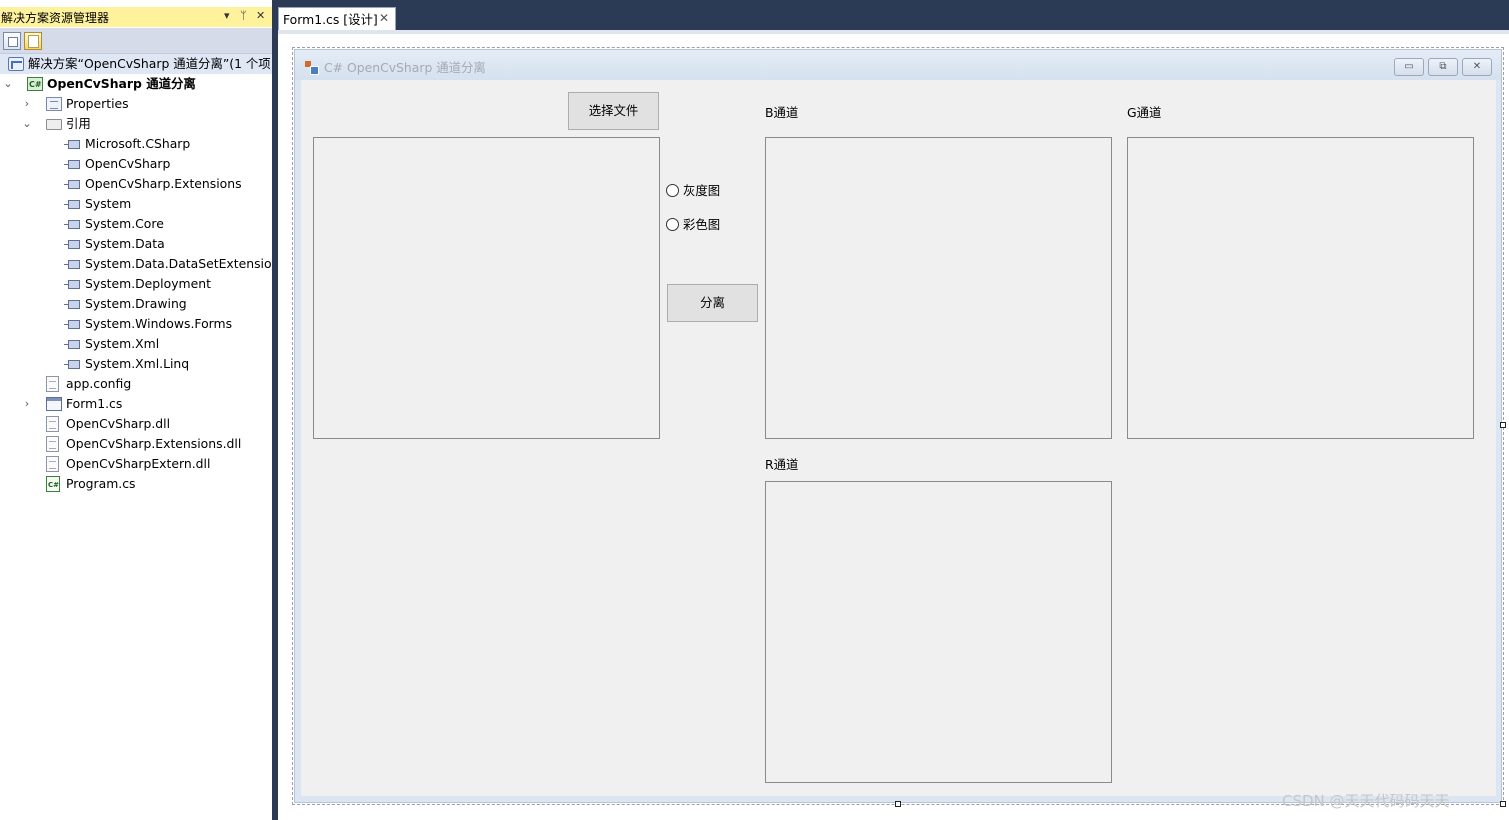  What do you see at coordinates (260, 15) in the screenshot?
I see `close-icon: ✕` at bounding box center [260, 15].